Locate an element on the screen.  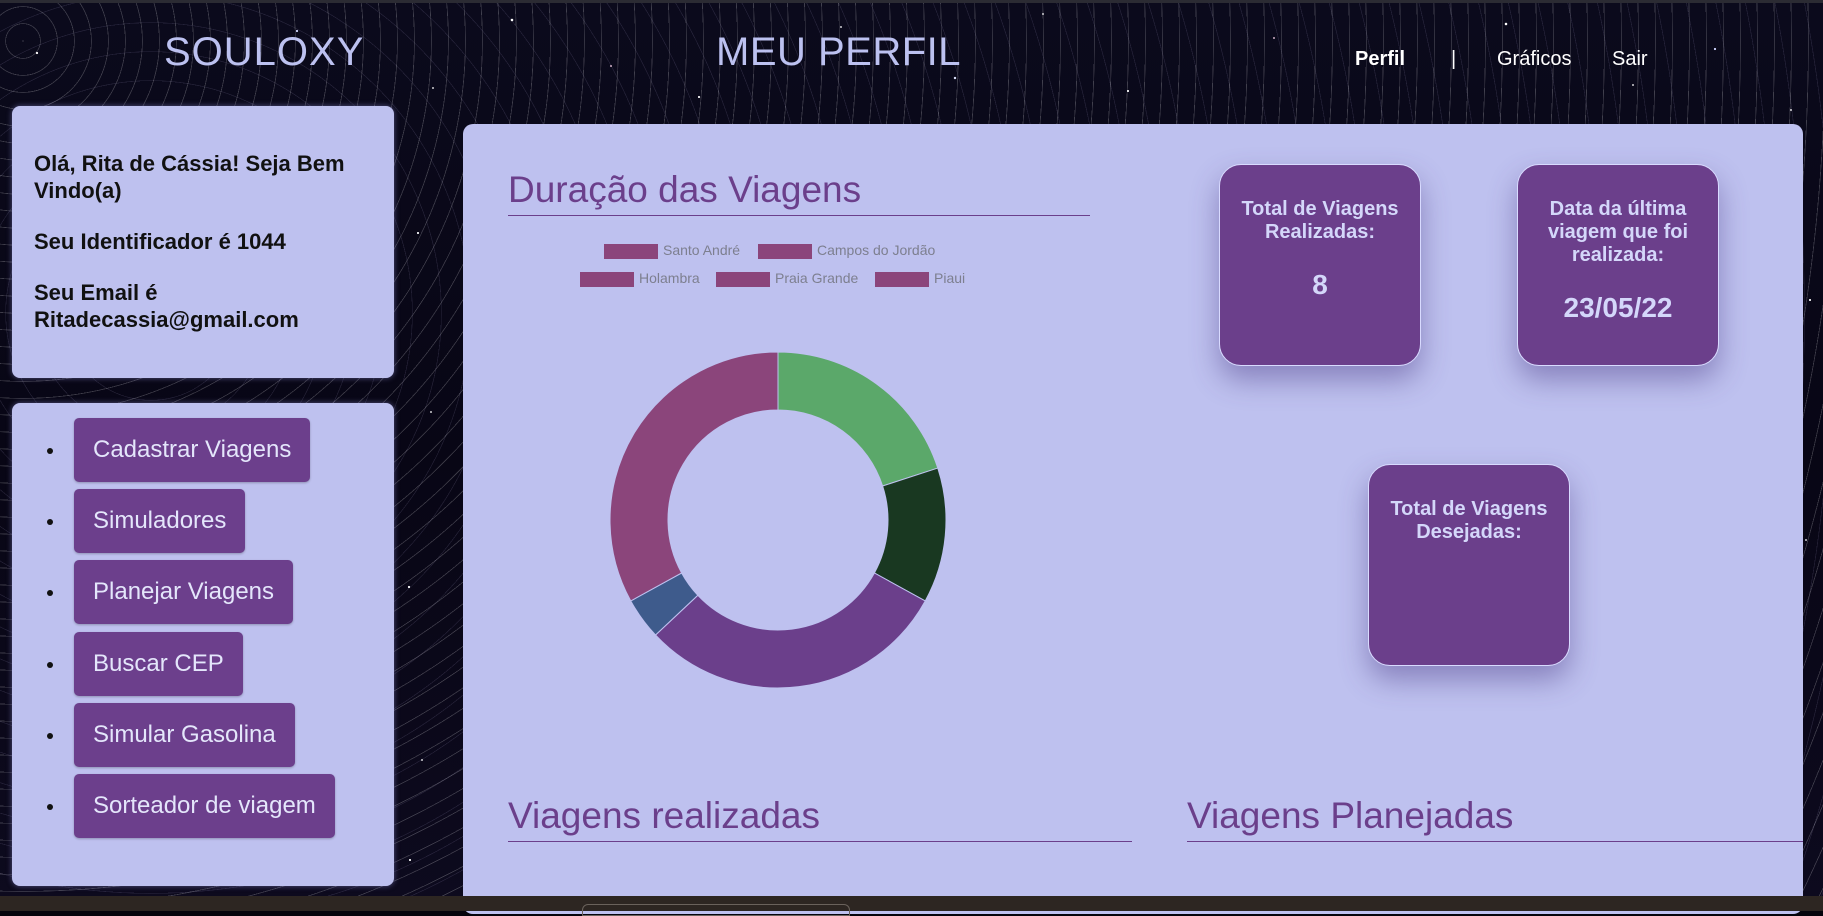
legend-label: Campos do Jordão is located at coordinates (876, 250).